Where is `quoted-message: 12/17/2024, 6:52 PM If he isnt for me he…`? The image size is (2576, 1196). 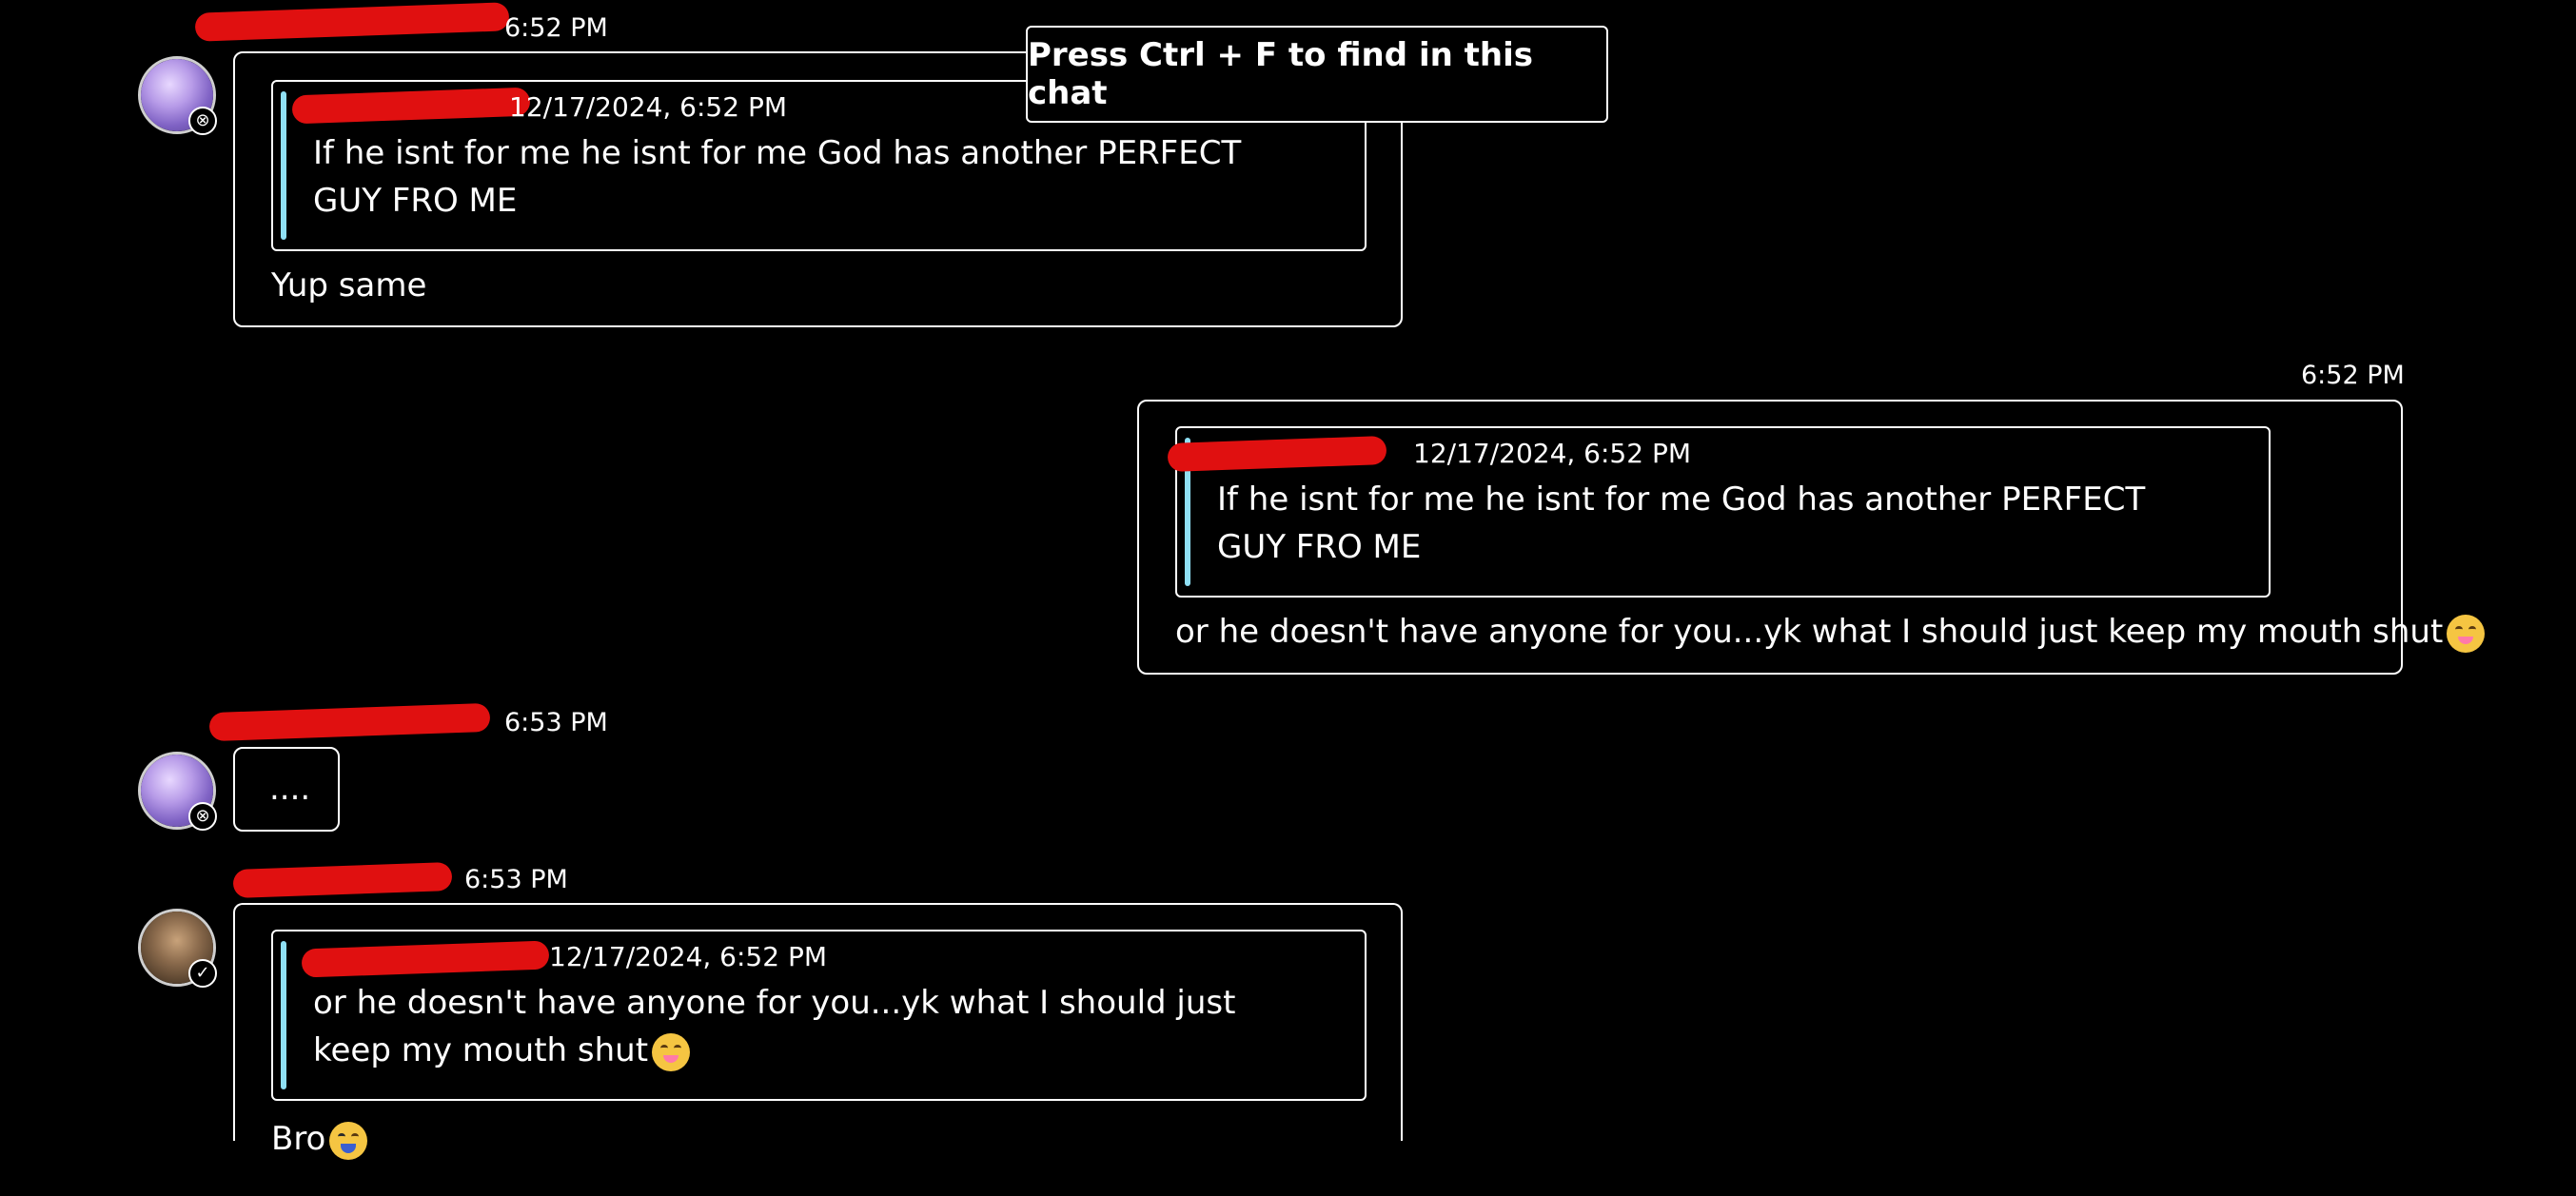 quoted-message: 12/17/2024, 6:52 PM If he isnt for me he… is located at coordinates (1719, 512).